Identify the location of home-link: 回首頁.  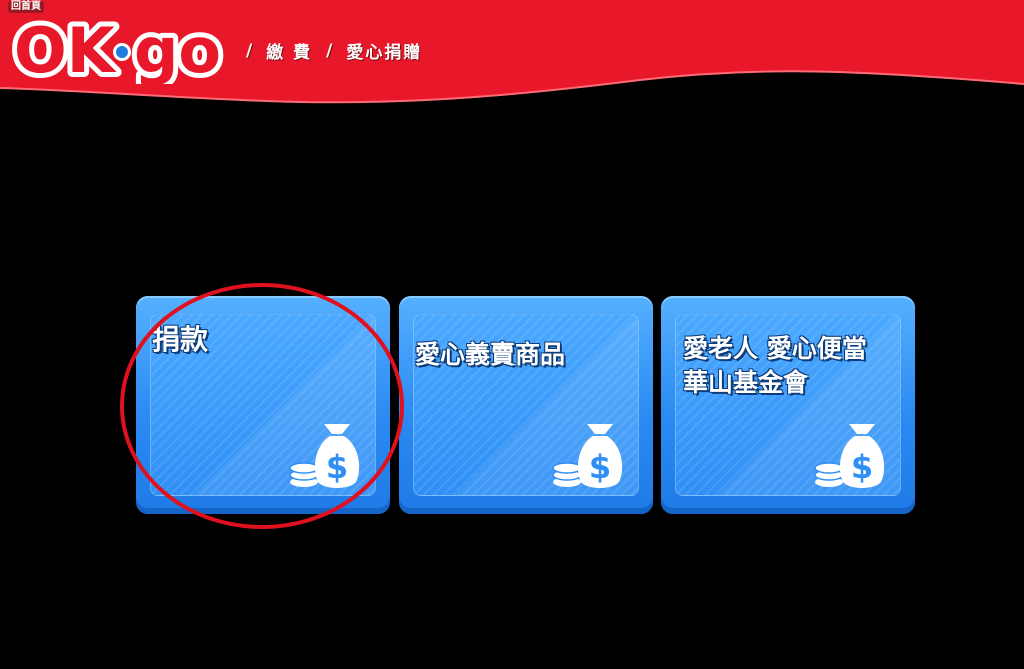
(26, 7).